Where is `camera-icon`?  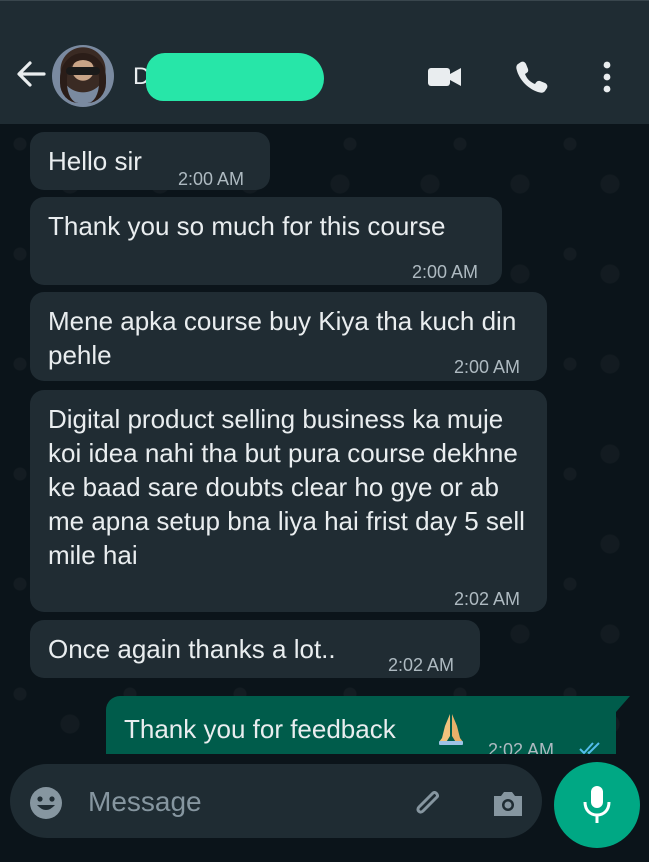 camera-icon is located at coordinates (508, 804).